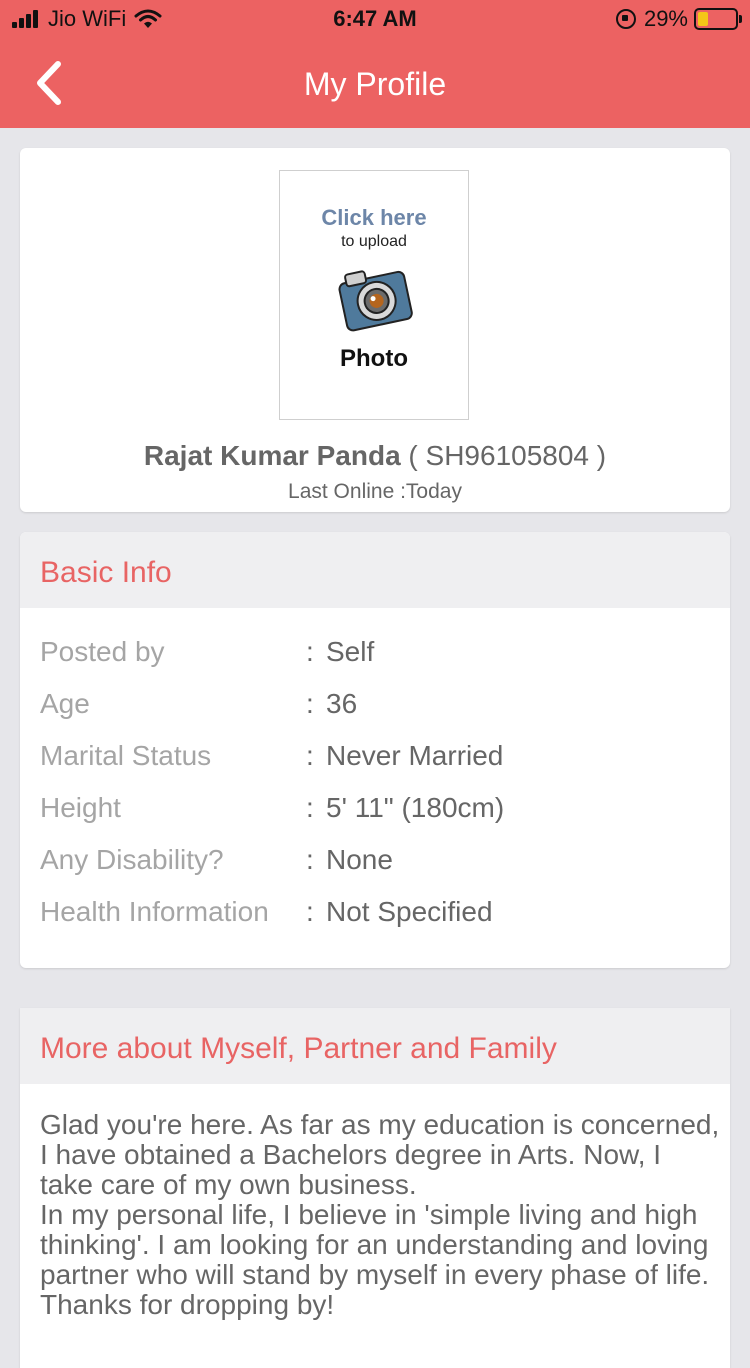 The image size is (750, 1368). What do you see at coordinates (507, 455) in the screenshot?
I see `profile-id: ( SH96105804 )` at bounding box center [507, 455].